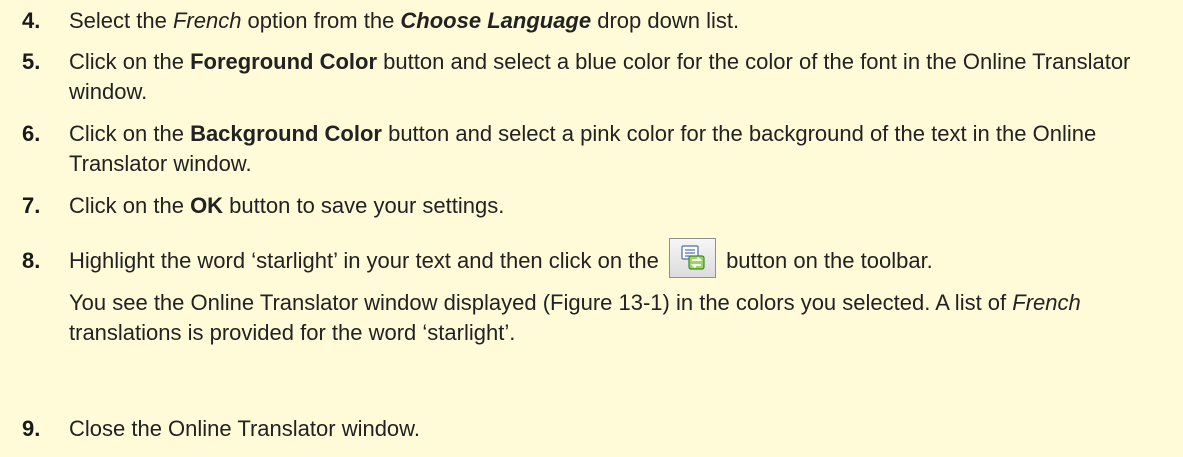  What do you see at coordinates (31, 428) in the screenshot?
I see `step-number: 9.` at bounding box center [31, 428].